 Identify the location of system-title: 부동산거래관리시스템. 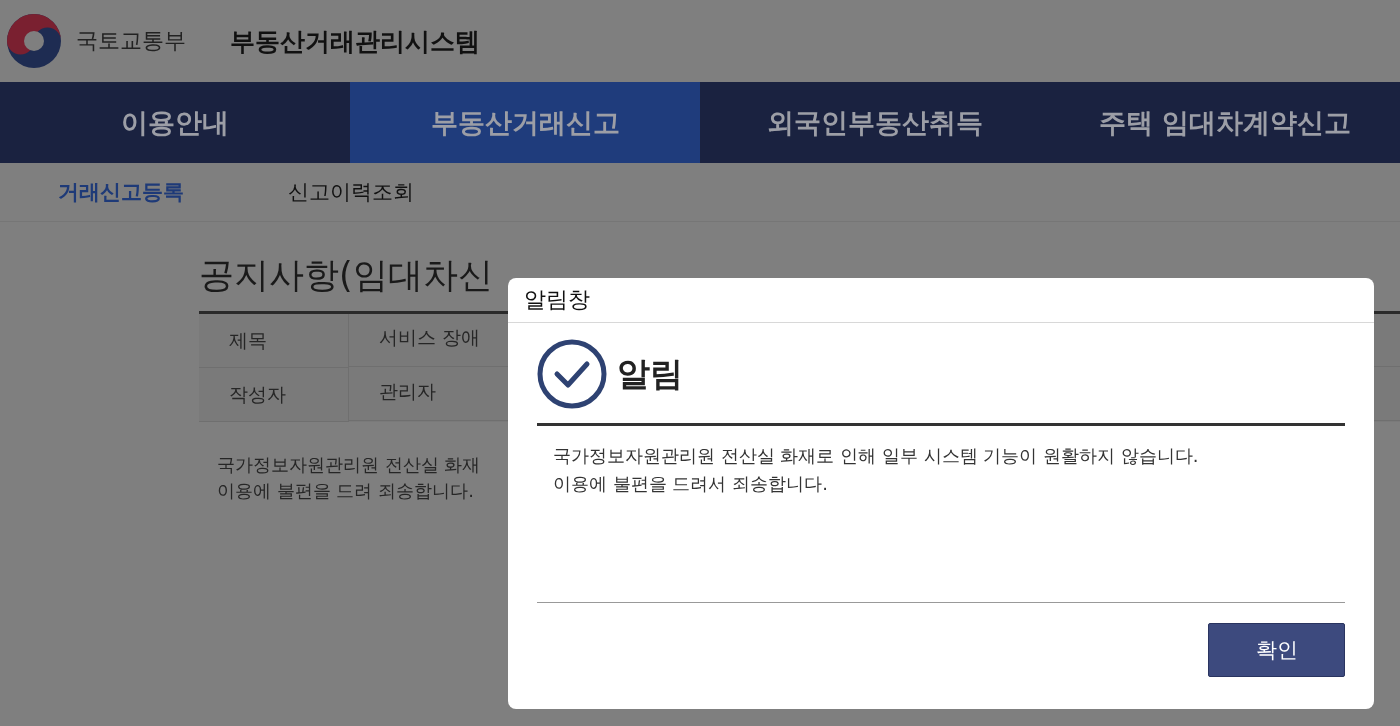
(355, 41).